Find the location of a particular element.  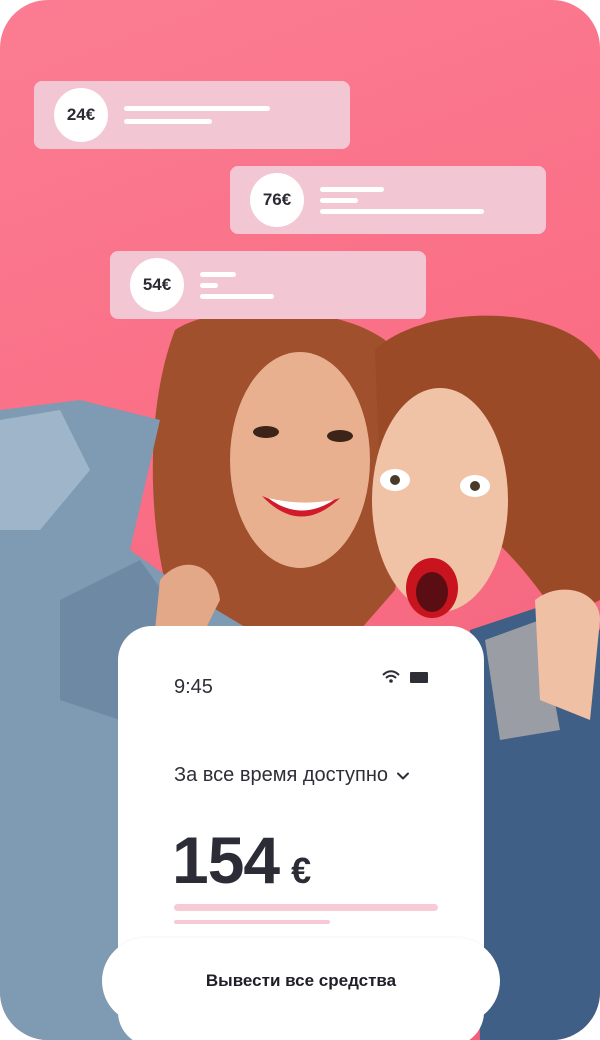

balance-value: 154 is located at coordinates (226, 860).